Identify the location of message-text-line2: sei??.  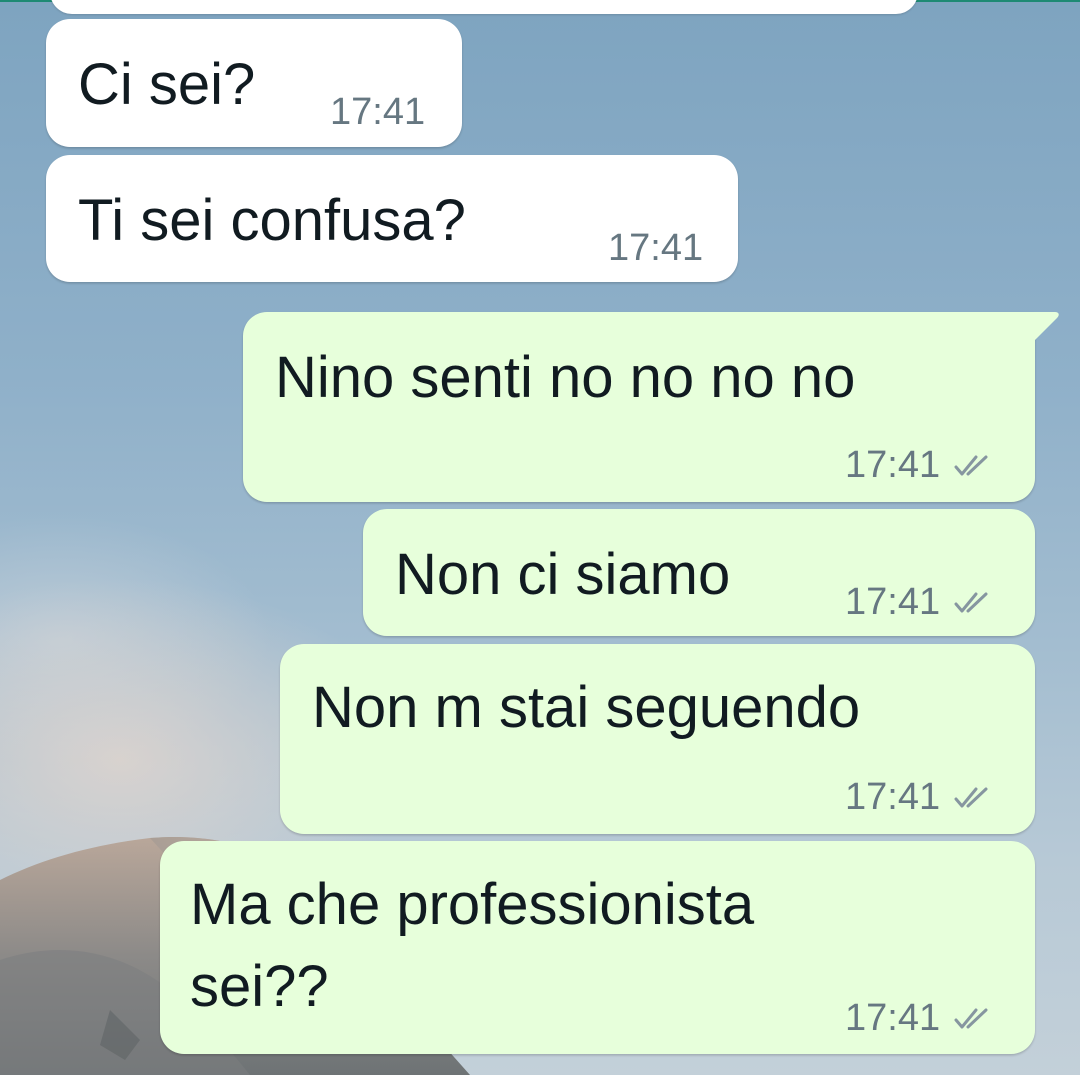
(259, 986).